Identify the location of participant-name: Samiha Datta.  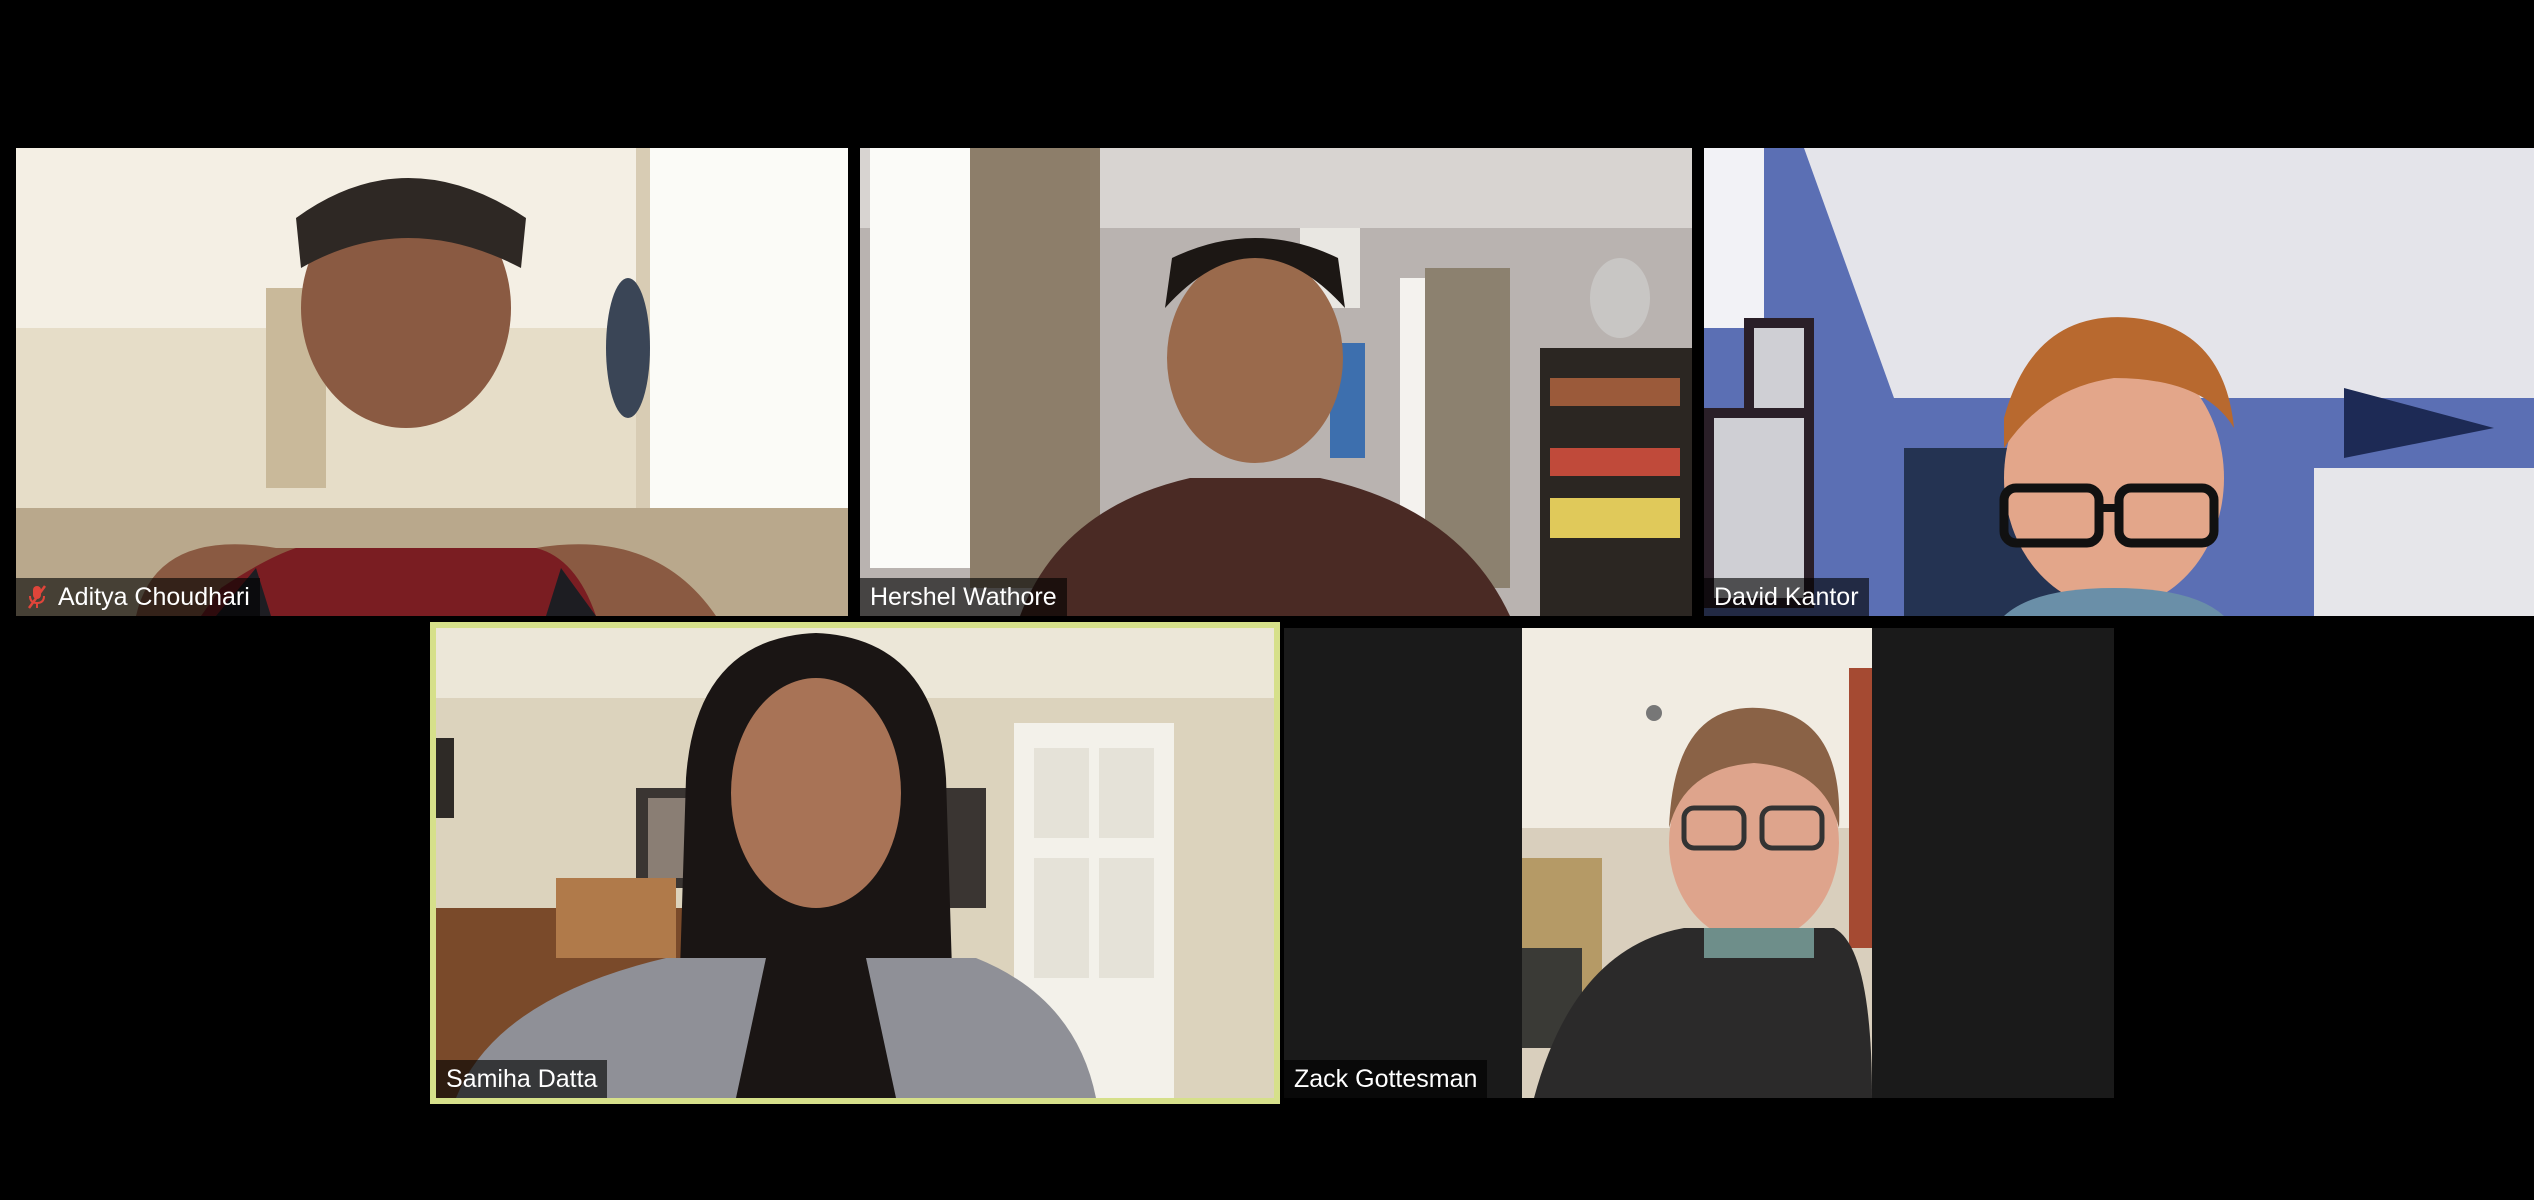
(522, 1079).